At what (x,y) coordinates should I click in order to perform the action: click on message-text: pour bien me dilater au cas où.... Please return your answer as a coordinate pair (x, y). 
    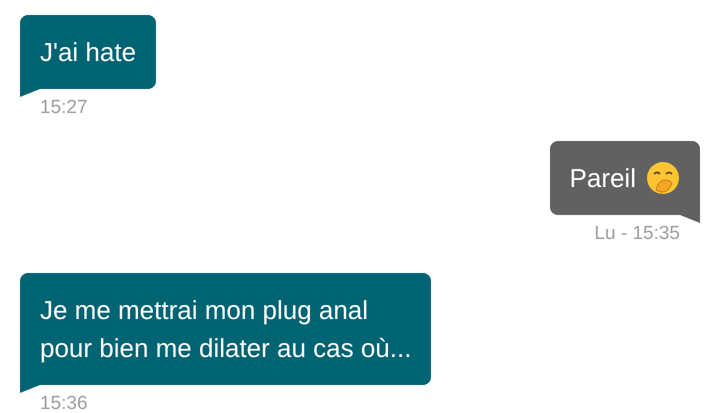
    Looking at the image, I should click on (226, 348).